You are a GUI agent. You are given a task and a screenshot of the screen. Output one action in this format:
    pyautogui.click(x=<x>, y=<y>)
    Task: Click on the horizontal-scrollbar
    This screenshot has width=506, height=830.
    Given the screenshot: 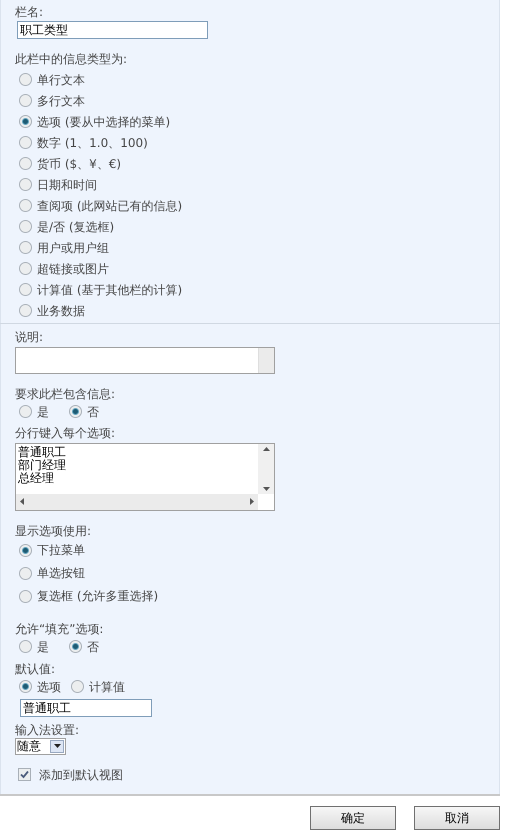 What is the action you would take?
    pyautogui.click(x=137, y=502)
    